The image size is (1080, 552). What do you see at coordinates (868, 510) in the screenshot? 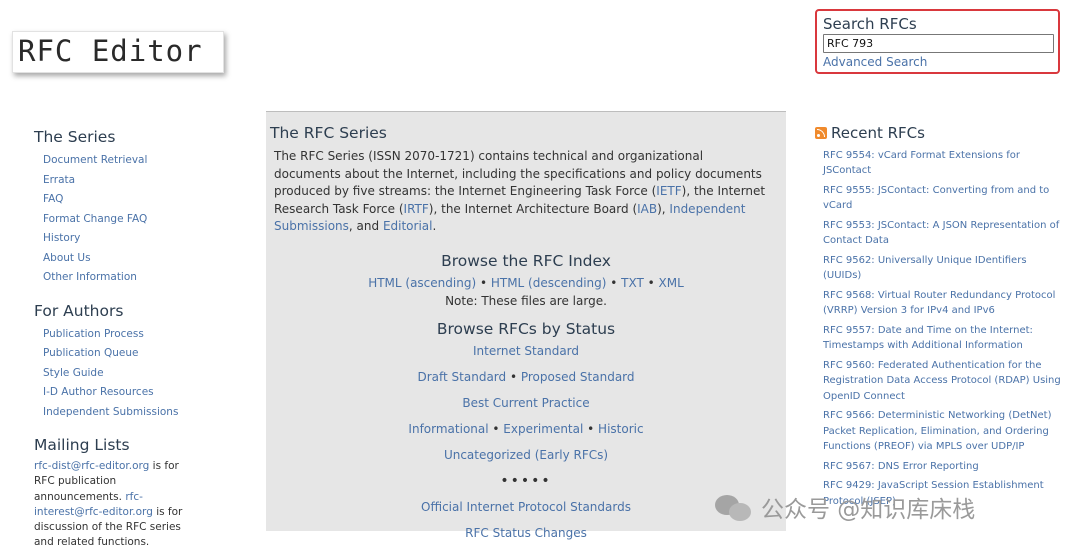
I see `watermark-text: 公众号 @知识库床栈` at bounding box center [868, 510].